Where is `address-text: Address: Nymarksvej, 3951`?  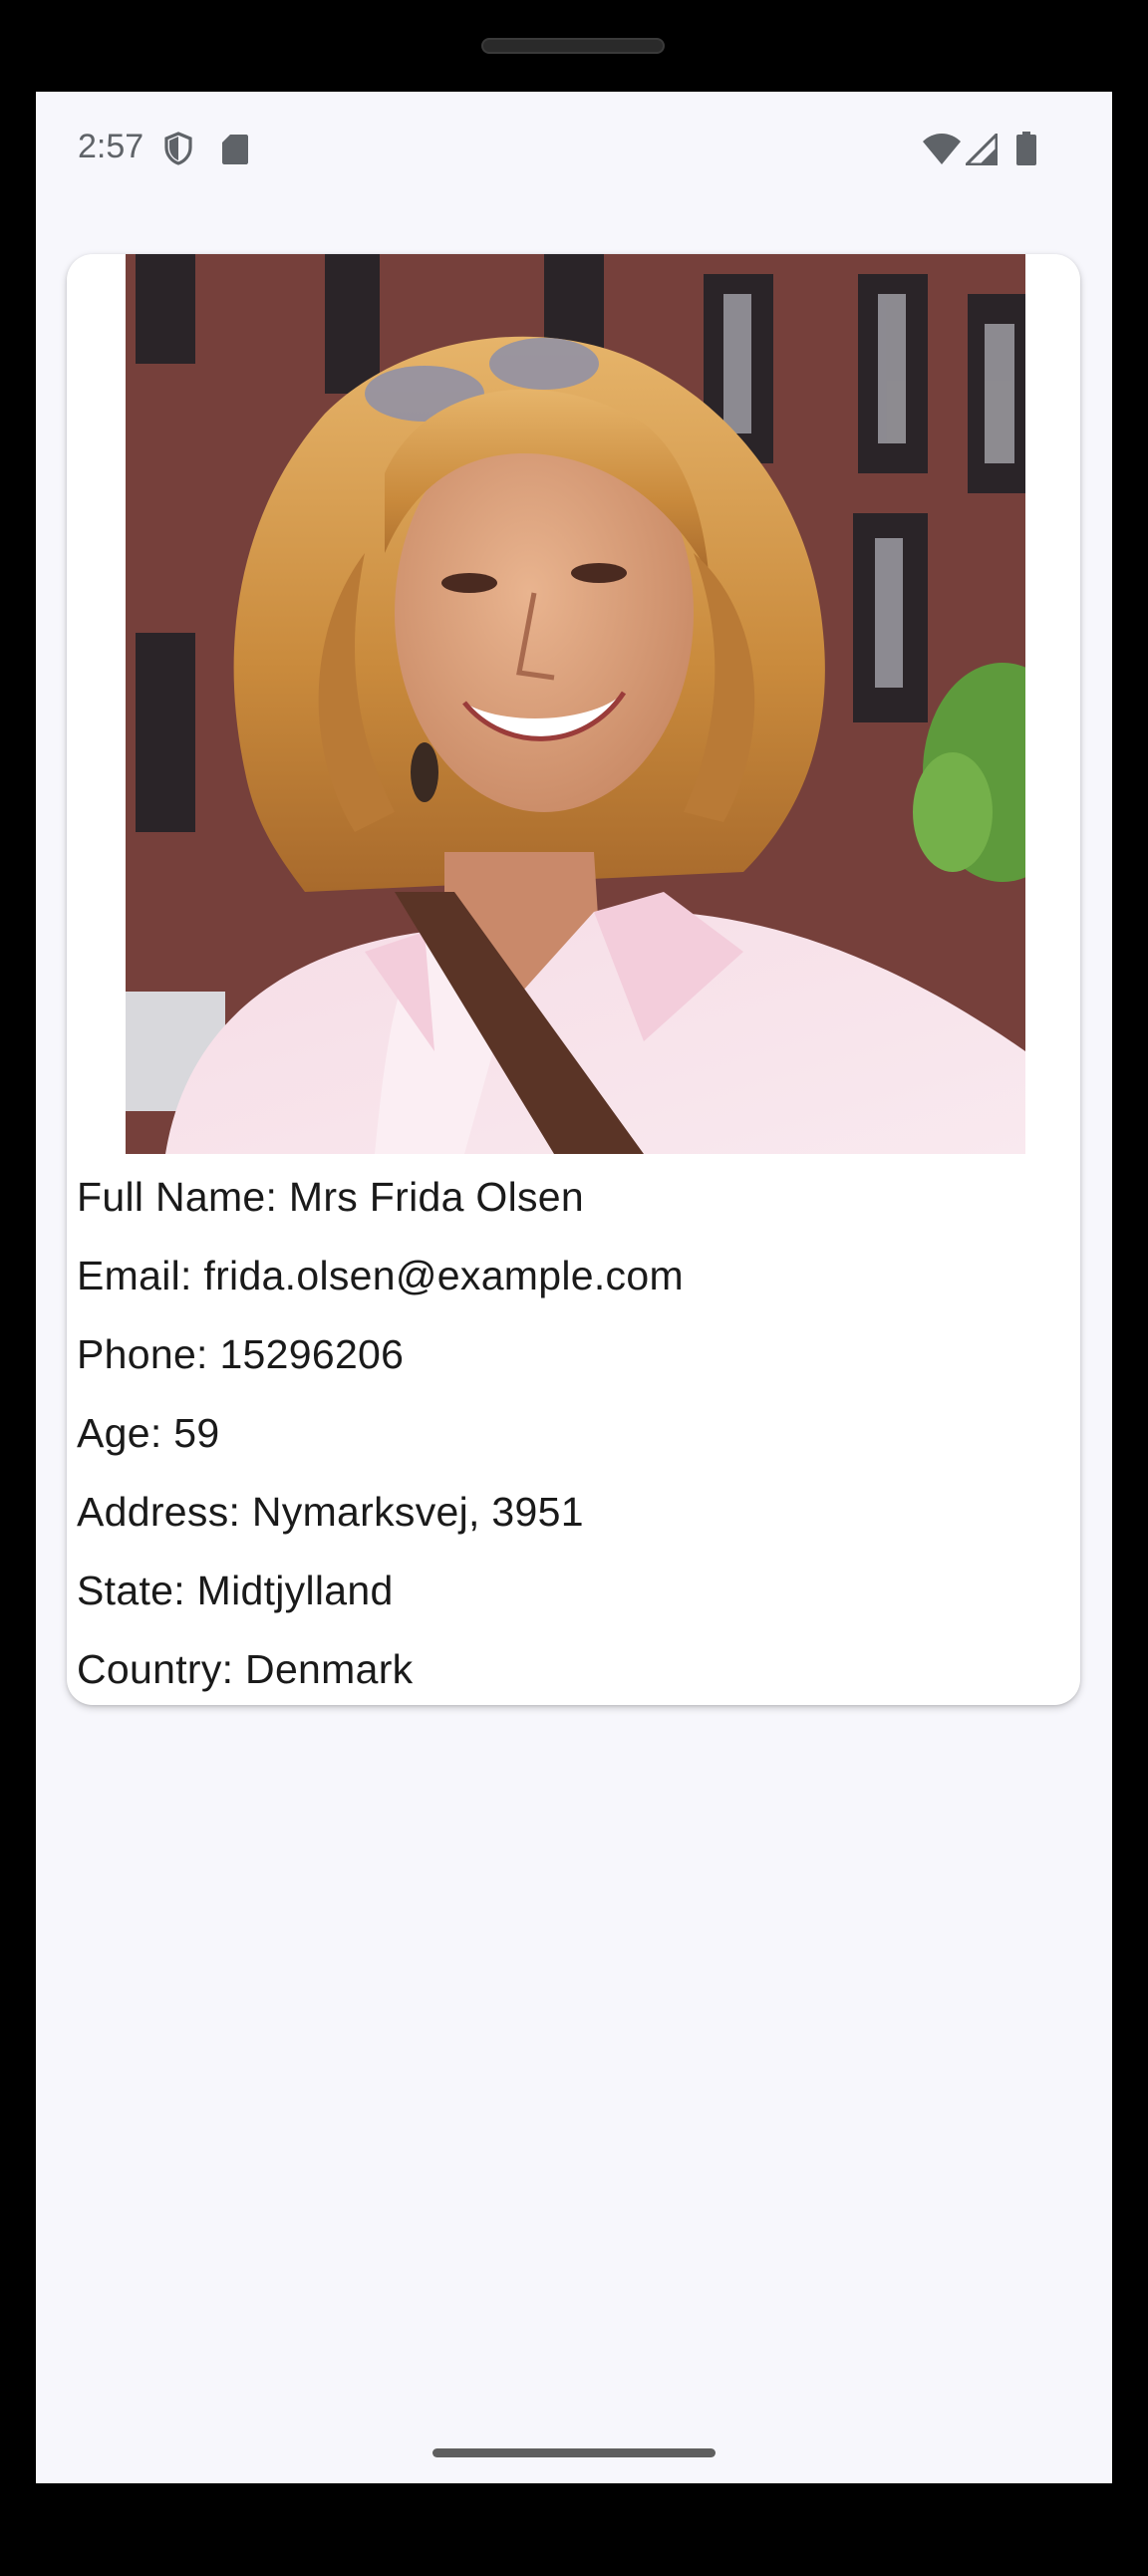
address-text: Address: Nymarksvej, 3951 is located at coordinates (330, 1512).